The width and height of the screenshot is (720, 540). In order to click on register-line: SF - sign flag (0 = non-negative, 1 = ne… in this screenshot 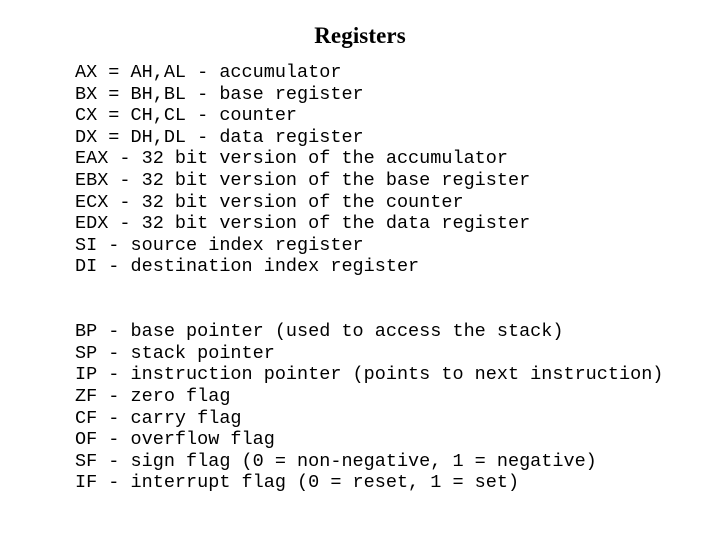, I will do `click(336, 461)`.